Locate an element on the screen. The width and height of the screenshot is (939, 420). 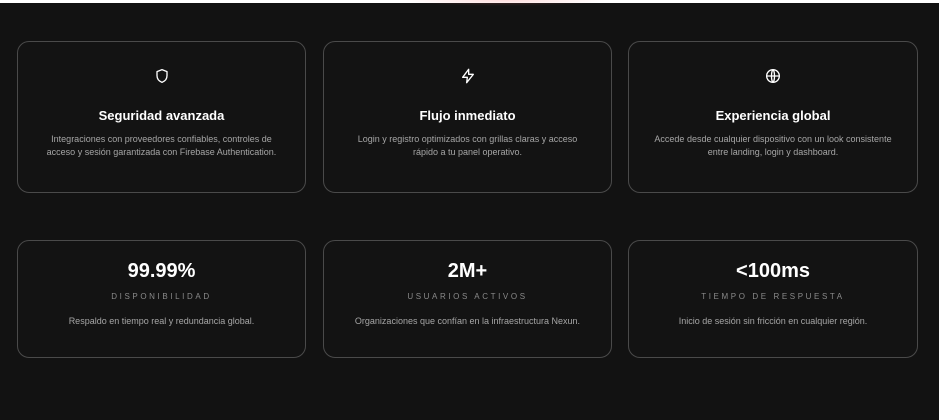
feature-title: Seguridad avanzada is located at coordinates (161, 115).